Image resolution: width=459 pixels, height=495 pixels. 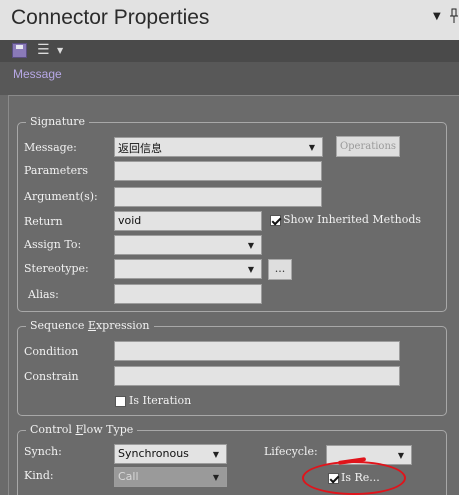 I want to click on arguments-field, so click(x=218, y=197).